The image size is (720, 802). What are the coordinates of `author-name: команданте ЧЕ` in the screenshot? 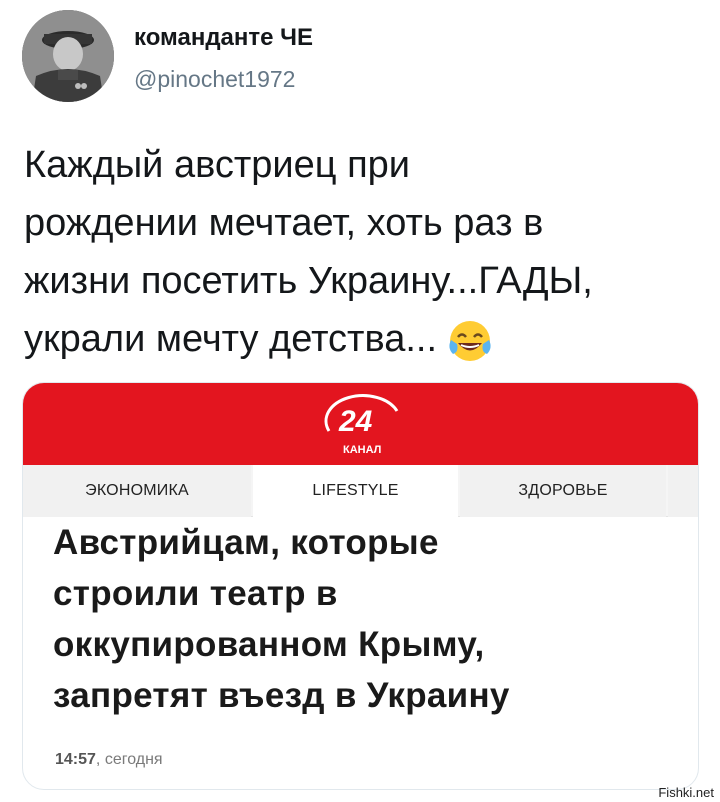 It's located at (223, 38).